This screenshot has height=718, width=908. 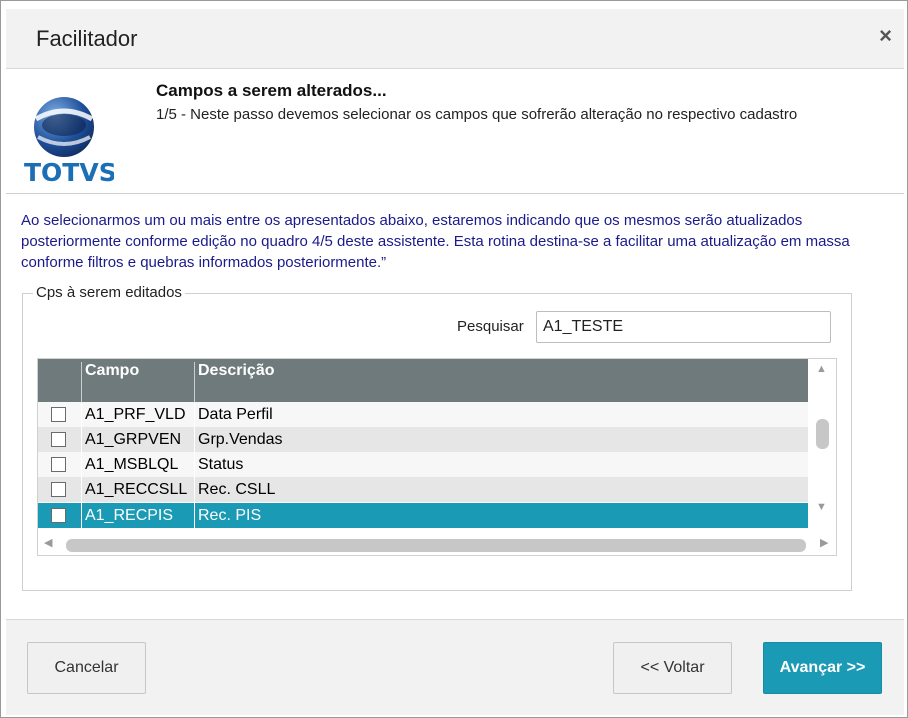 What do you see at coordinates (490, 326) in the screenshot?
I see `search-label: Pesquisar` at bounding box center [490, 326].